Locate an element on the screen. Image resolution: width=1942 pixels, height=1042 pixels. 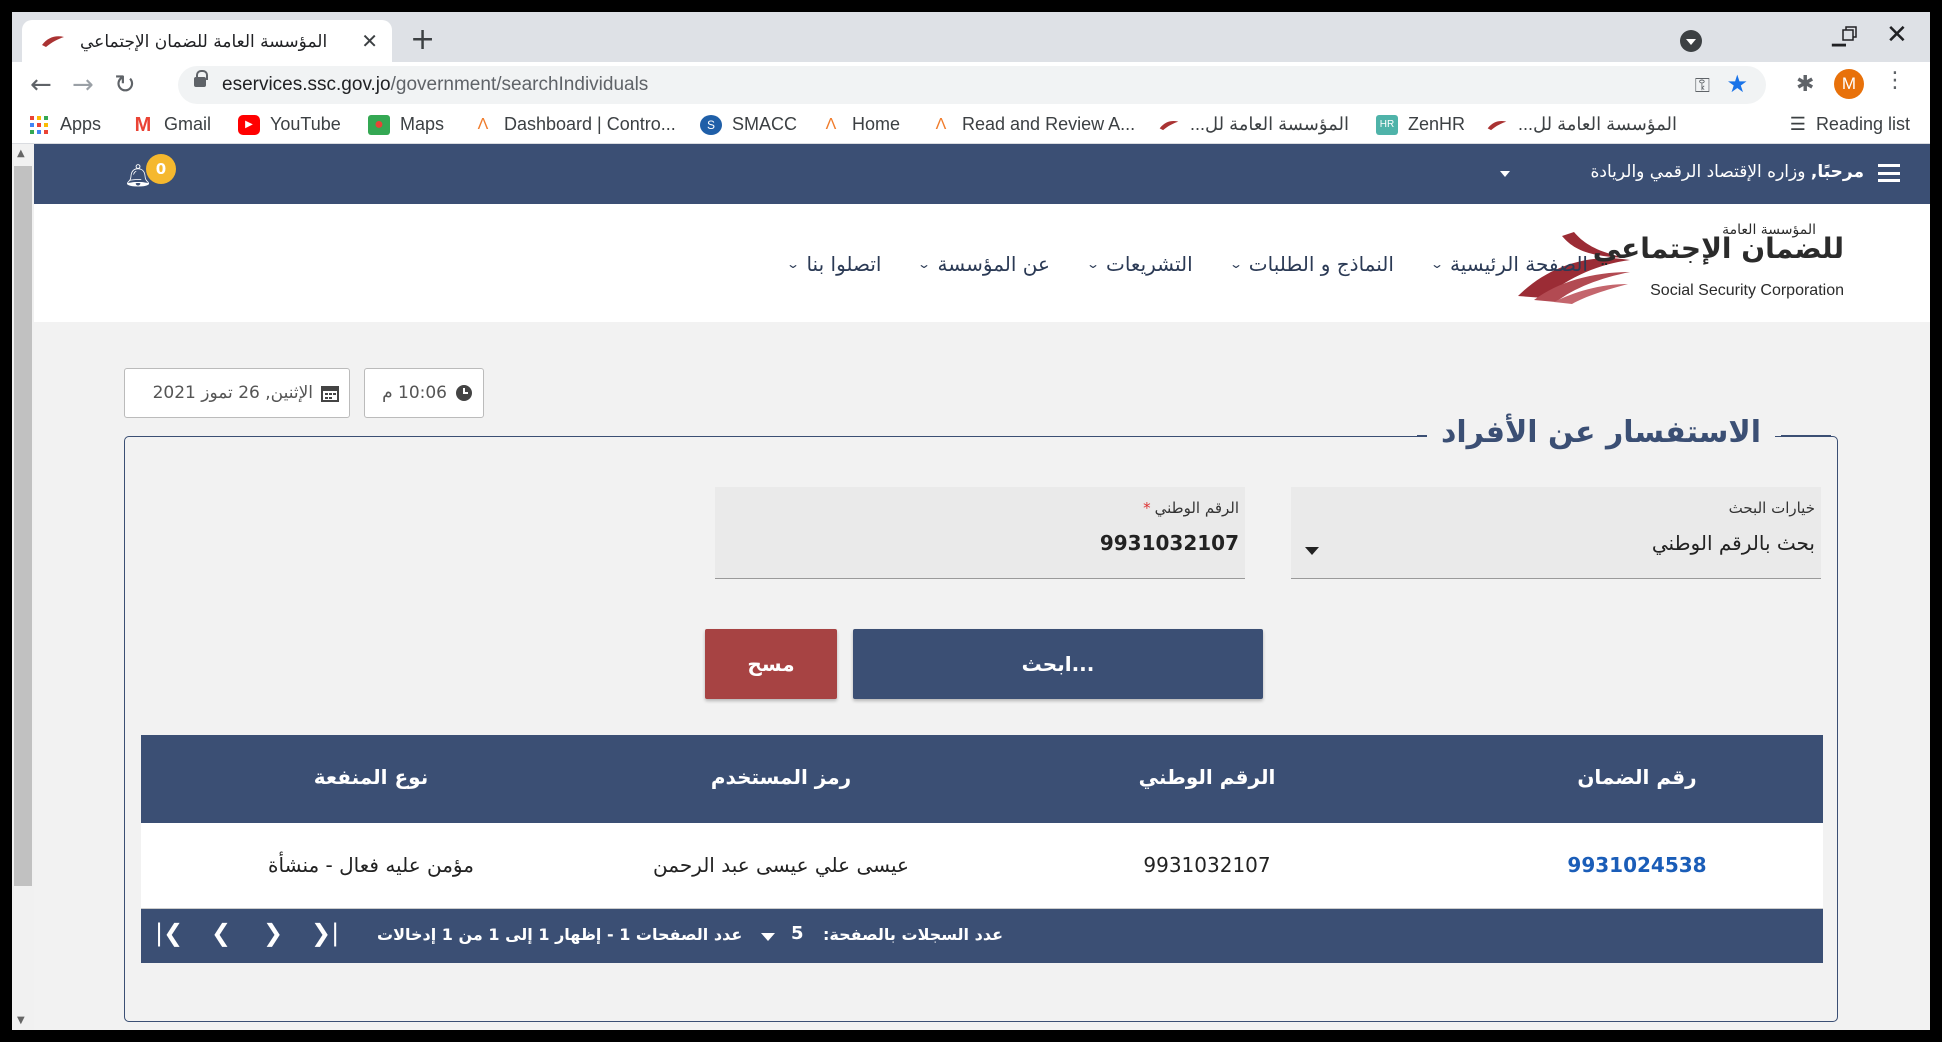
bookmark-gmail: M Gmail is located at coordinates (171, 124).